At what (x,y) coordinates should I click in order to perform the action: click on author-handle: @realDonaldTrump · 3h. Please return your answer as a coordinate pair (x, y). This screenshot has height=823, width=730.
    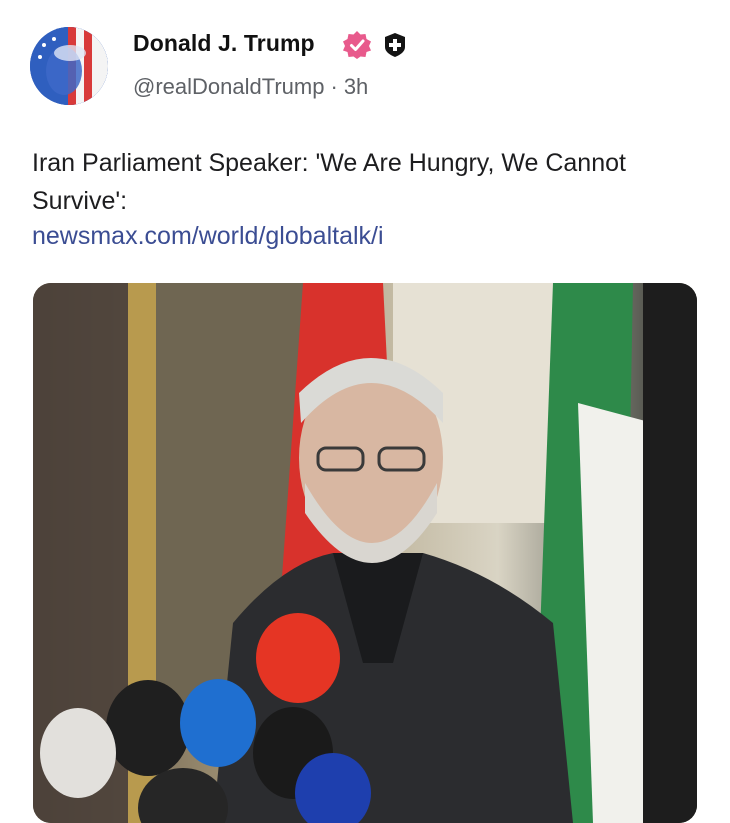
    Looking at the image, I should click on (250, 87).